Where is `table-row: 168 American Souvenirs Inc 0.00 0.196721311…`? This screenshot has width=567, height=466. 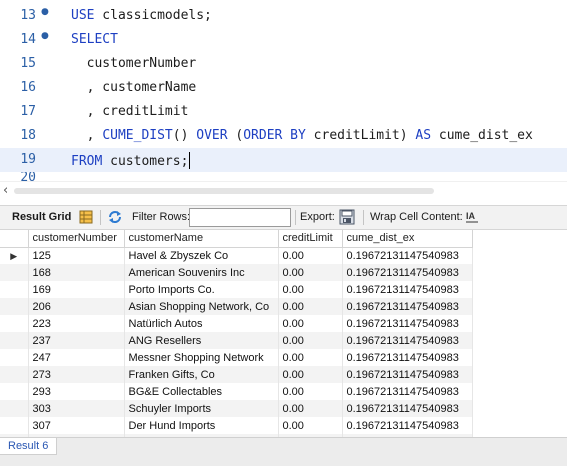 table-row: 168 American Souvenirs Inc 0.00 0.196721311… is located at coordinates (236, 272).